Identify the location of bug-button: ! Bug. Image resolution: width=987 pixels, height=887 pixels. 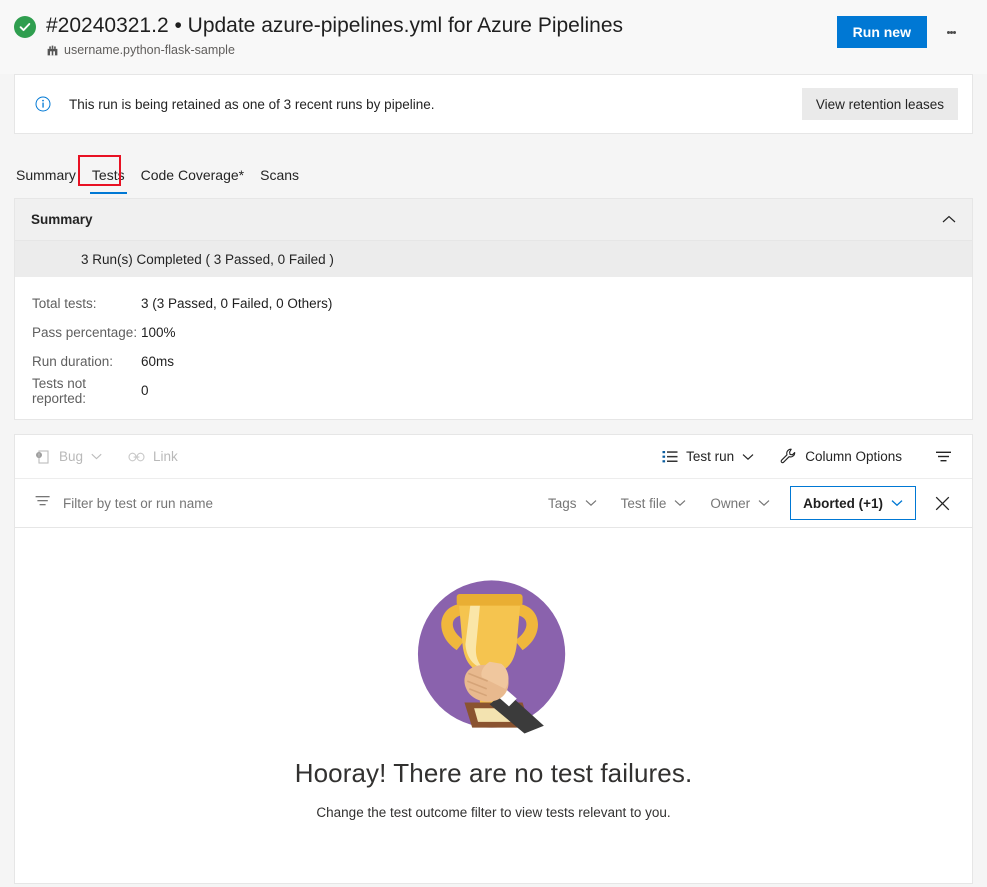
(68, 457).